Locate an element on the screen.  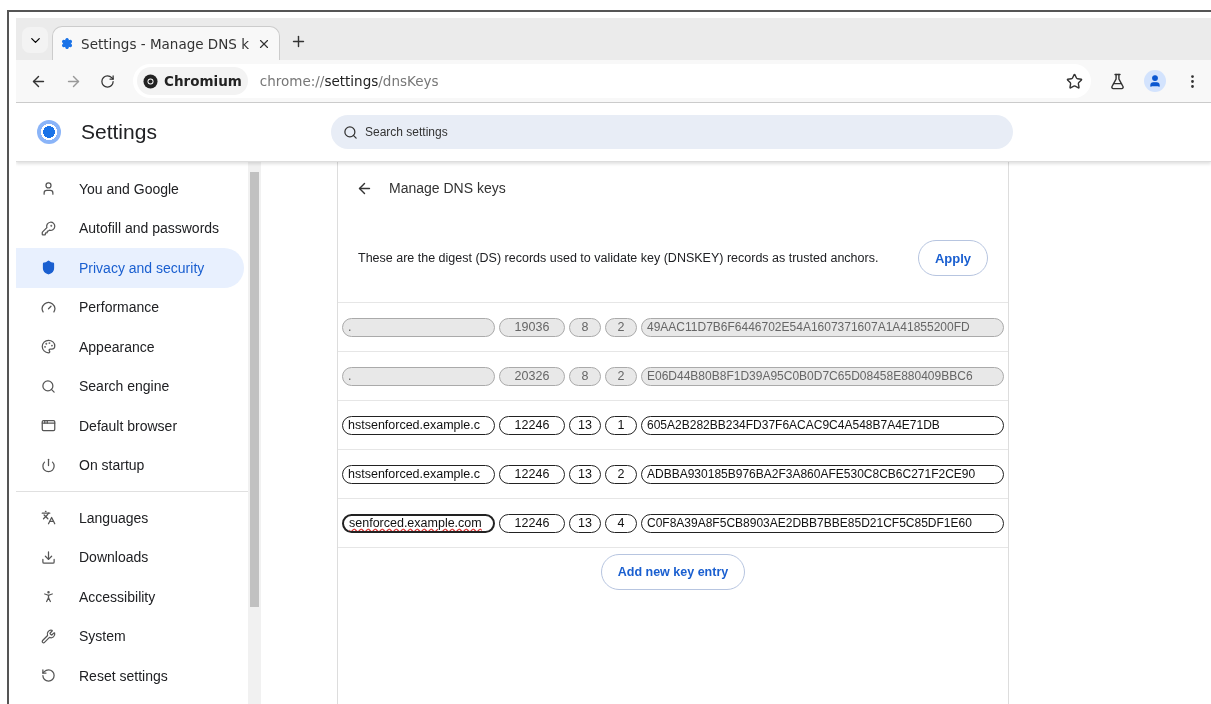
site-chip: Chromium is located at coordinates (192, 81).